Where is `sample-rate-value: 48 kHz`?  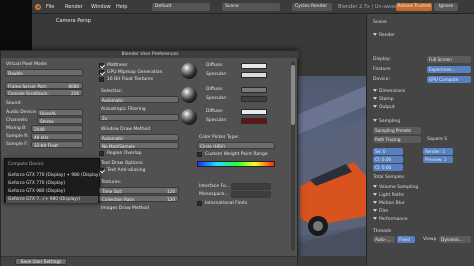
sample-rate-value: 48 kHz is located at coordinates (41, 137).